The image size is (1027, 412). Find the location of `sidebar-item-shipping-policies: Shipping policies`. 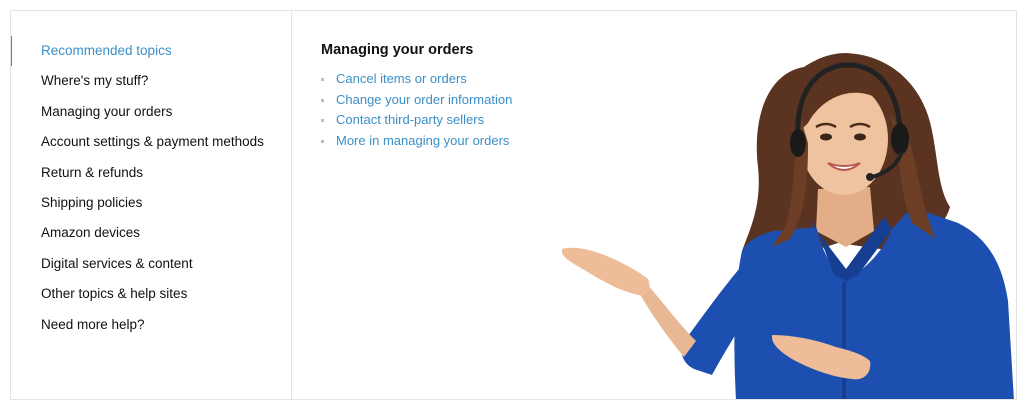

sidebar-item-shipping-policies: Shipping policies is located at coordinates (151, 203).